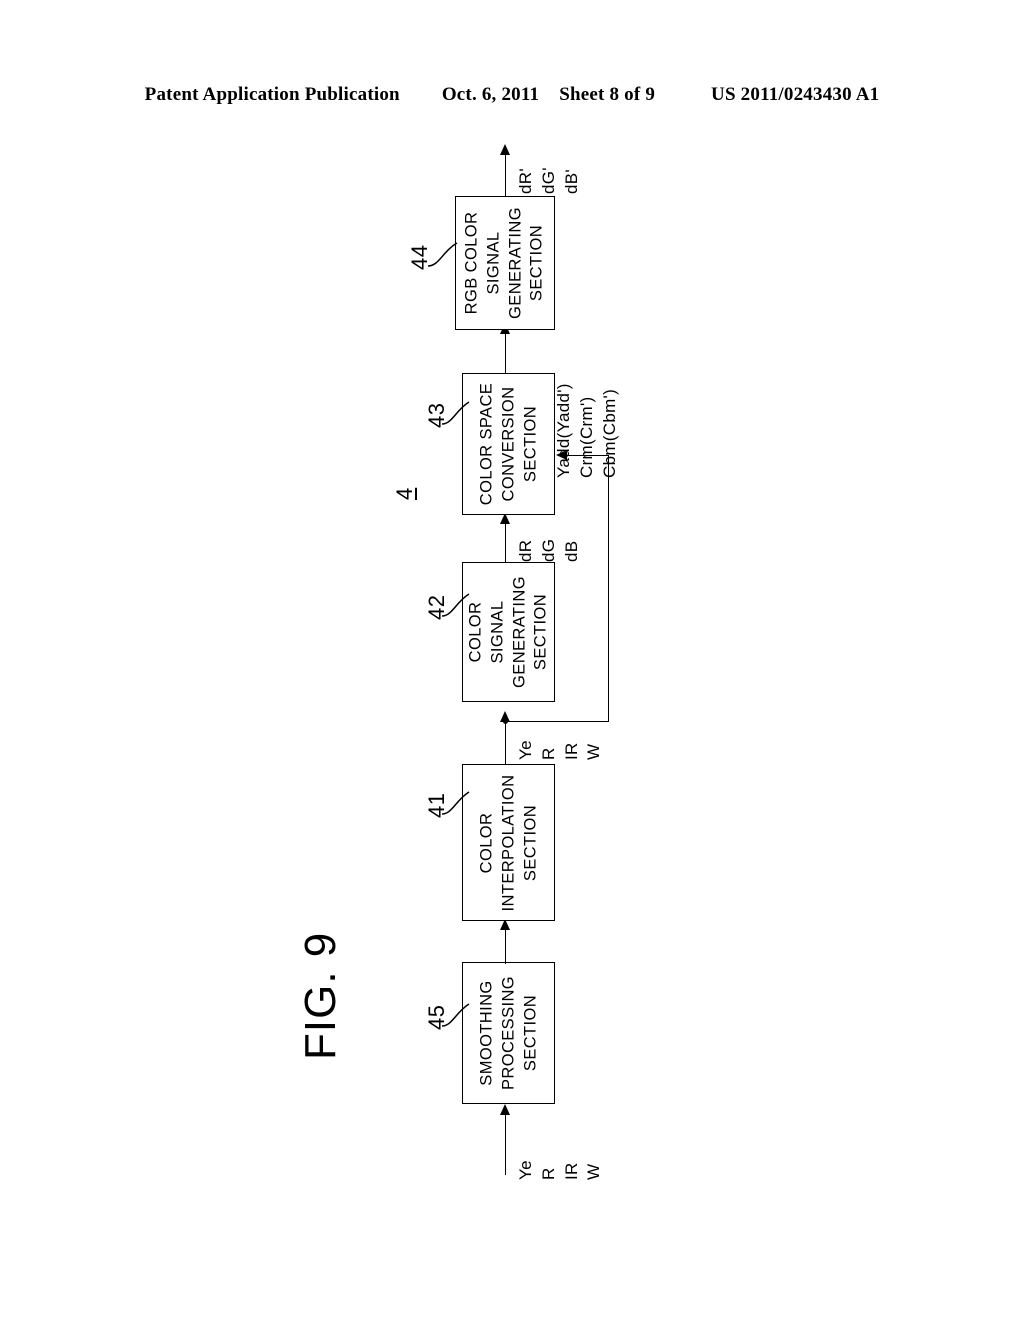  I want to click on output-line, so click(505, 176).